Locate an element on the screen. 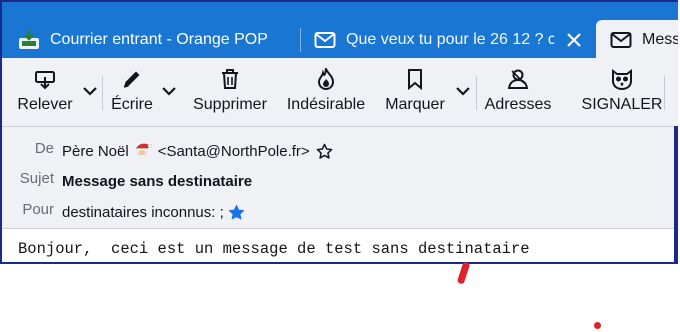  star-icon is located at coordinates (324, 151).